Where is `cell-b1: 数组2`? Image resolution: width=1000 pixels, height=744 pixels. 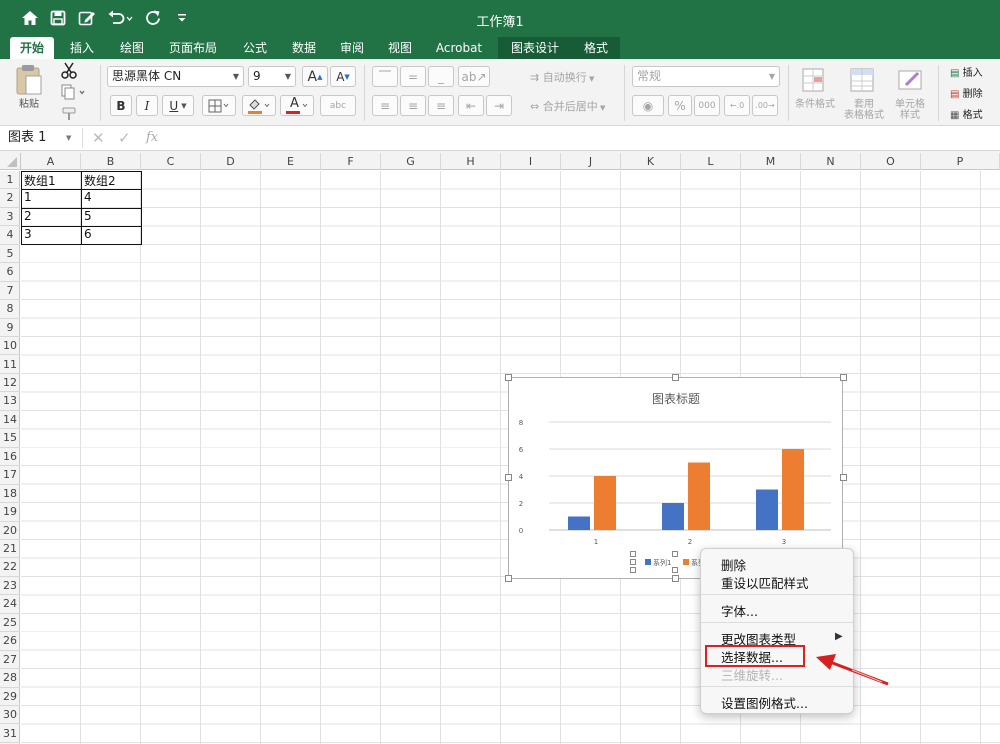
cell-b1: 数组2 is located at coordinates (98, 180).